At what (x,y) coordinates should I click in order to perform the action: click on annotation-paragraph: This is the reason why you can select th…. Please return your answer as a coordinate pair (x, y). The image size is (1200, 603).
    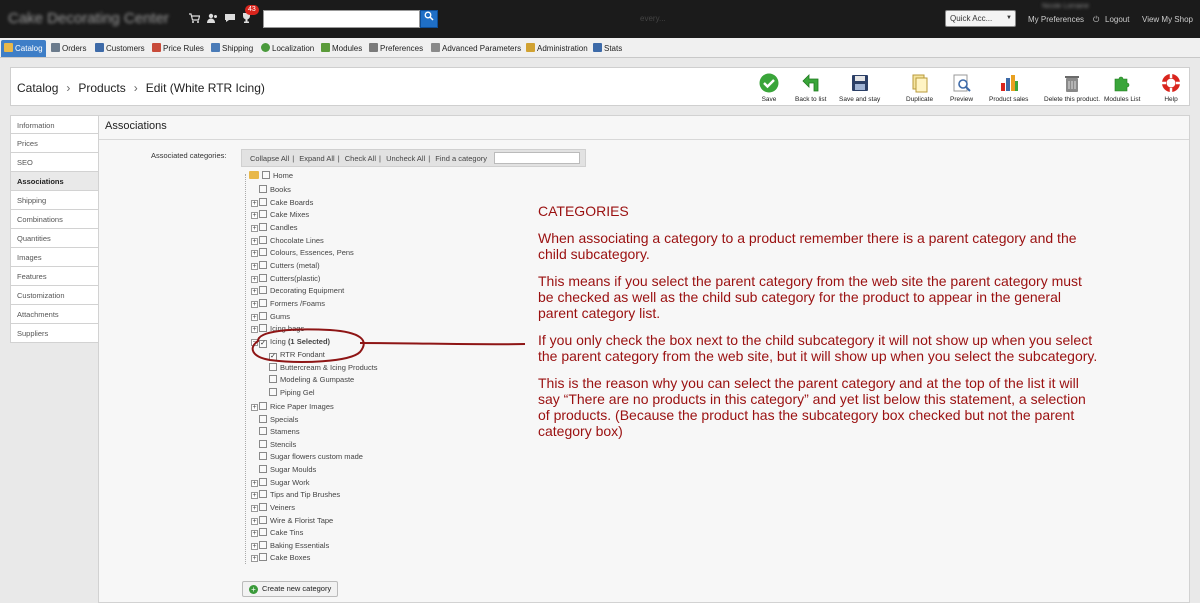
    Looking at the image, I should click on (812, 407).